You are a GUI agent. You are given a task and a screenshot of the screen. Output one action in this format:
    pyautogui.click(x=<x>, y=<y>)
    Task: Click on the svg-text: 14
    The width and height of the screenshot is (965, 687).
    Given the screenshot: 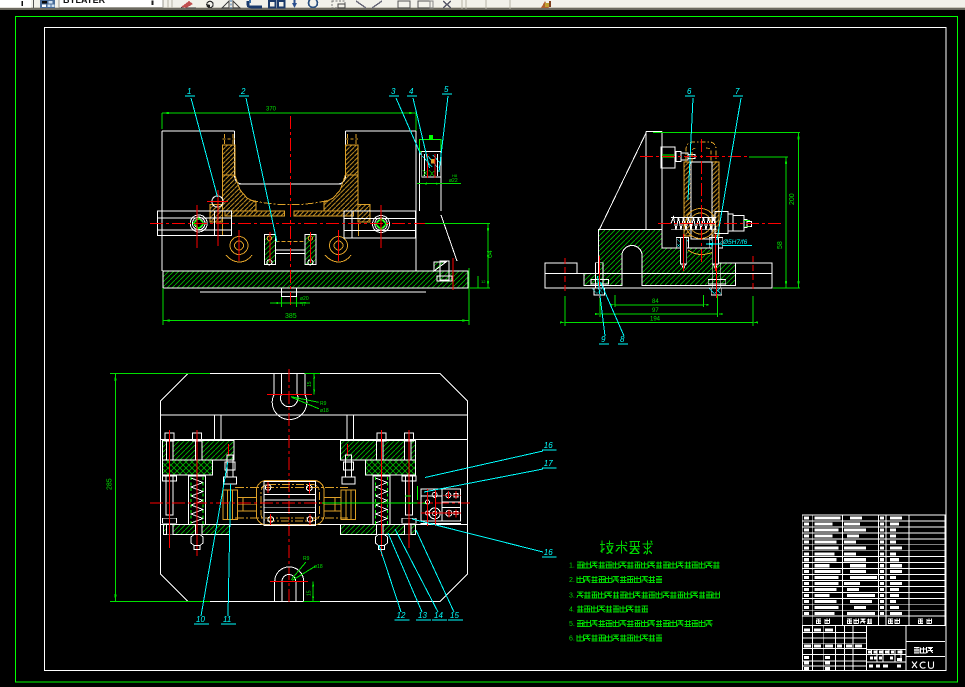 What is the action you would take?
    pyautogui.click(x=438, y=615)
    